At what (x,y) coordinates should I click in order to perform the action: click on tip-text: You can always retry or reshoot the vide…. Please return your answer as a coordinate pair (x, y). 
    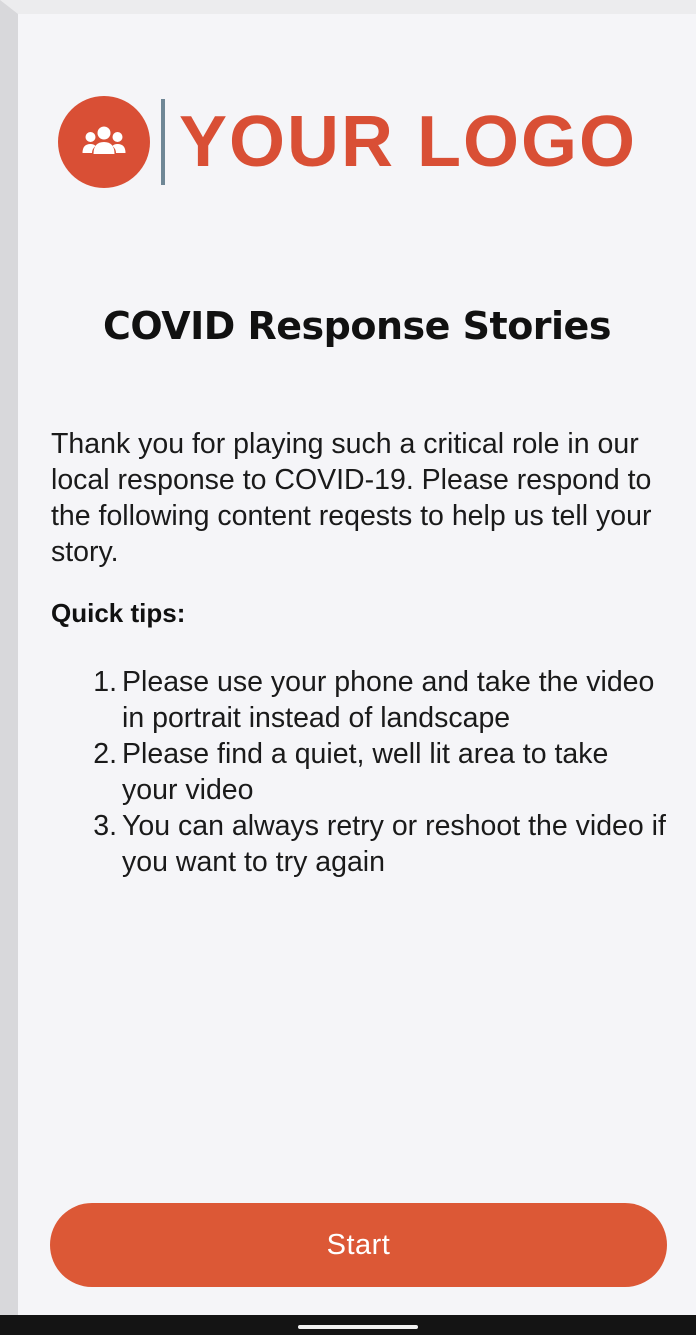
    Looking at the image, I should click on (394, 844).